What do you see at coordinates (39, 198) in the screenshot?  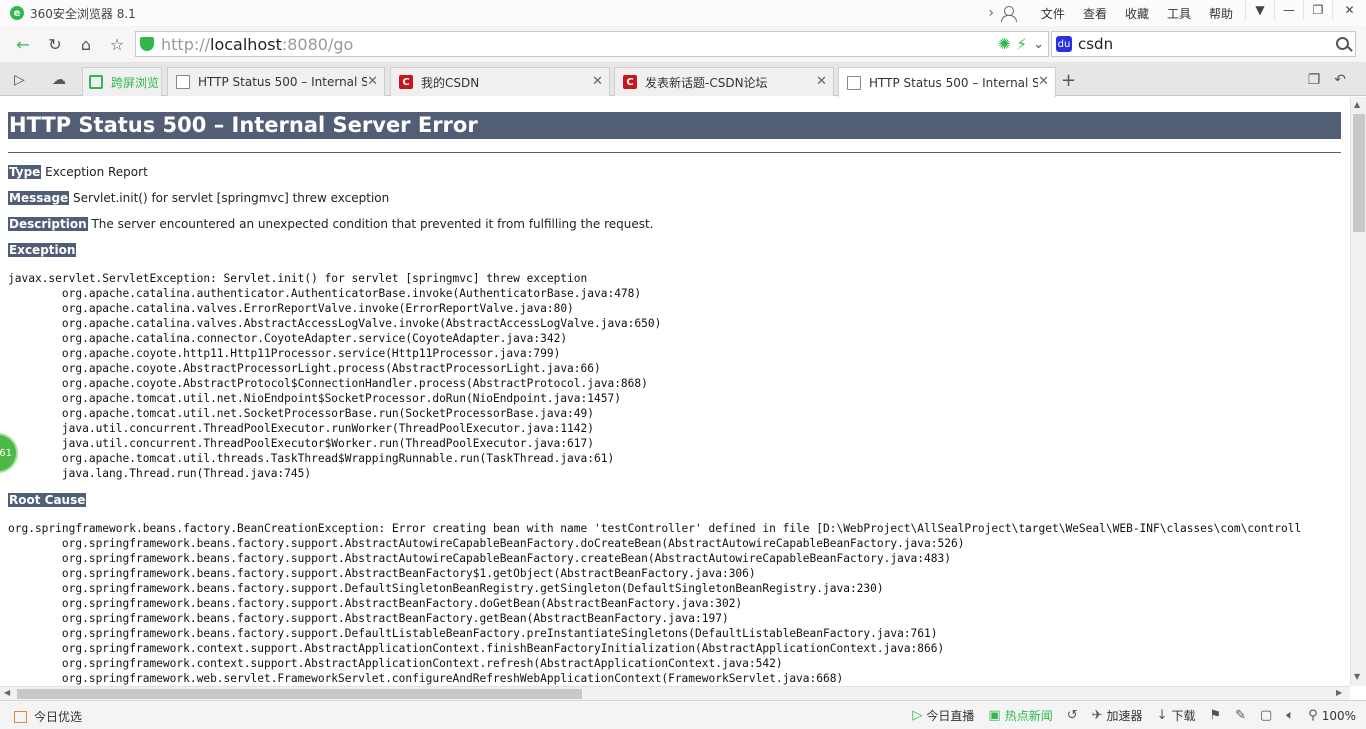 I see `message-key: Message` at bounding box center [39, 198].